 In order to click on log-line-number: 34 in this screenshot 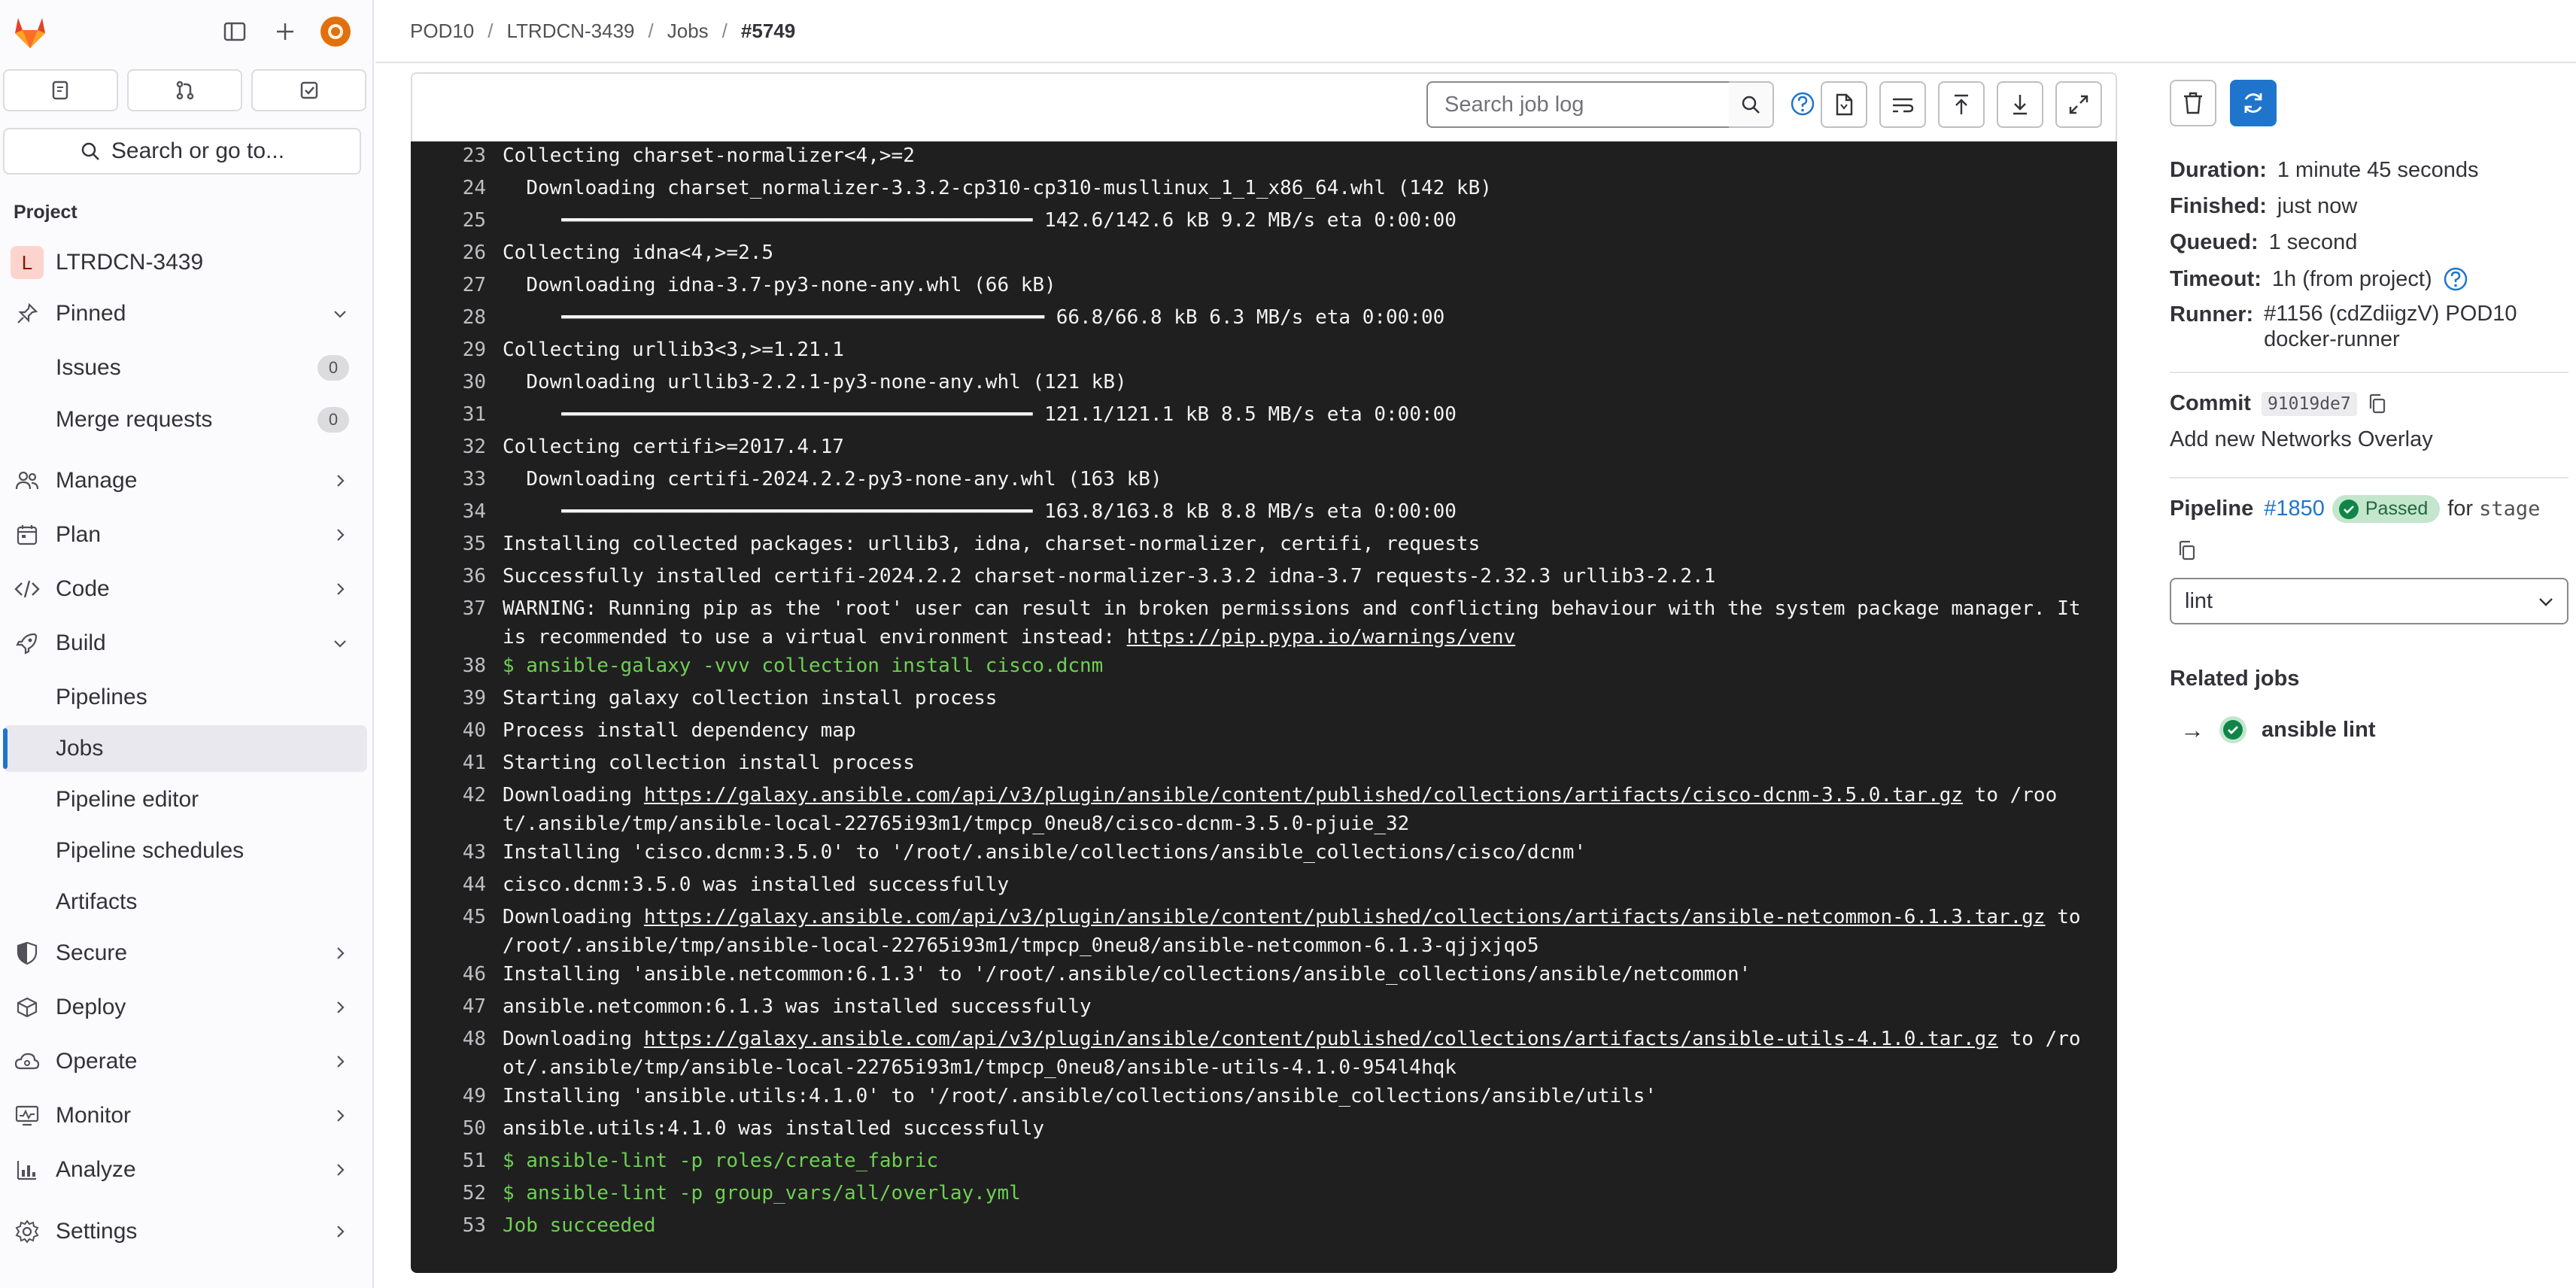, I will do `click(457, 514)`.